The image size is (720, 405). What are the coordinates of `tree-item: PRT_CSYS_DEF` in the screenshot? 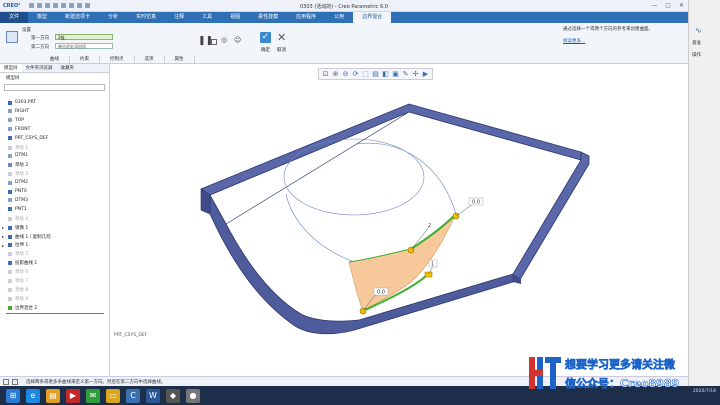 It's located at (28, 138).